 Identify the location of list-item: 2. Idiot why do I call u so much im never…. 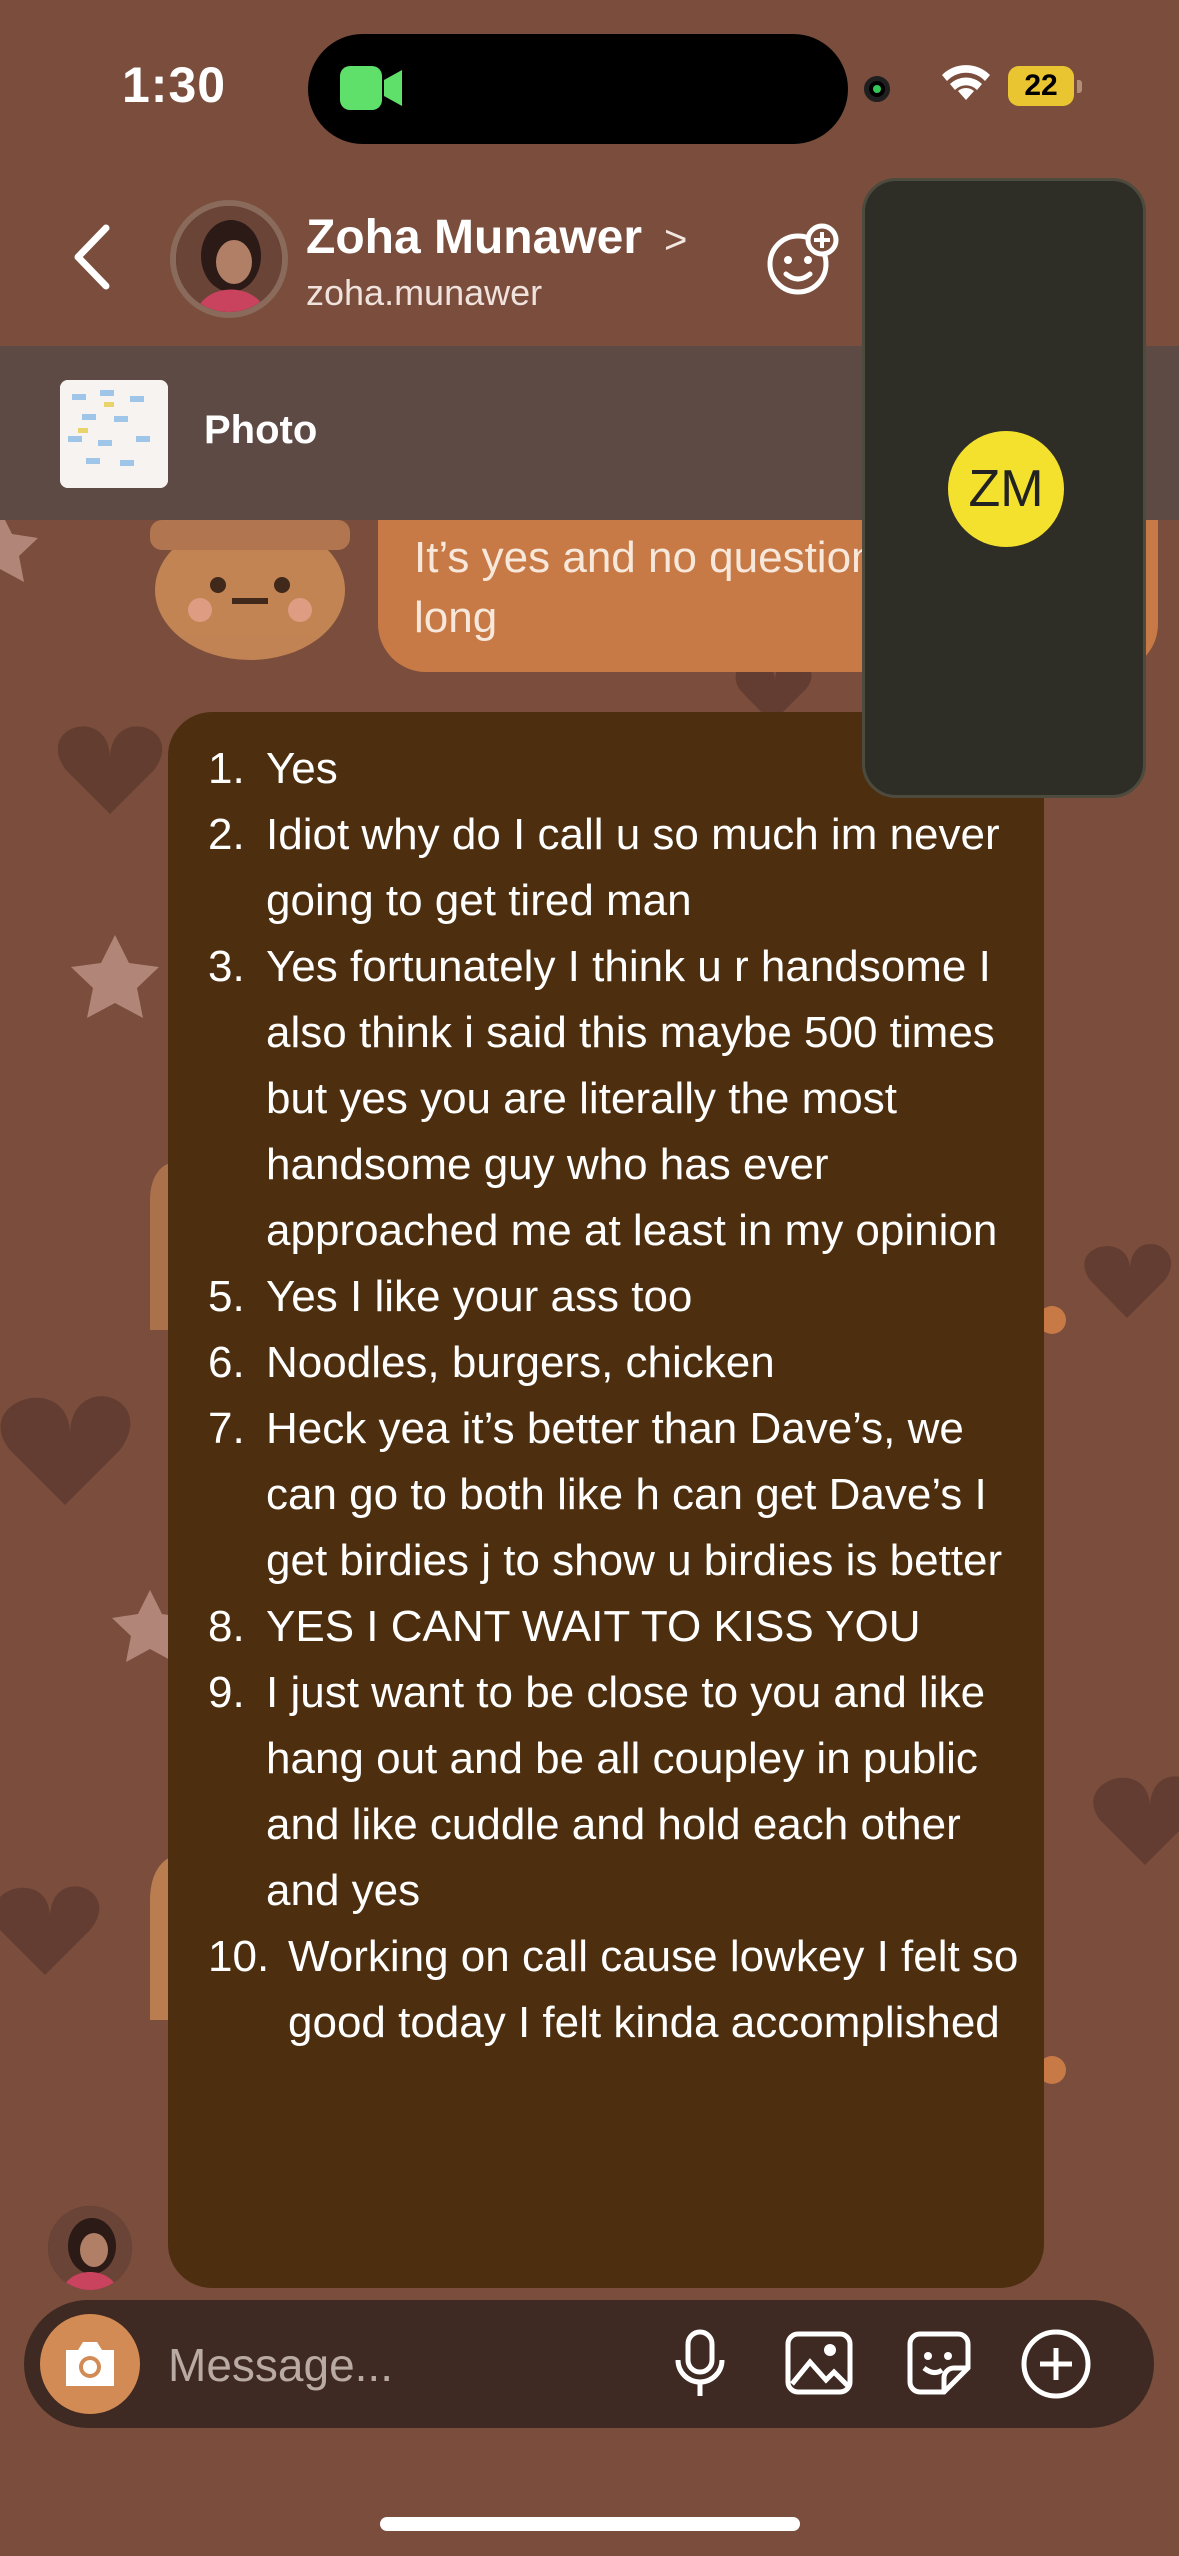
(618, 868).